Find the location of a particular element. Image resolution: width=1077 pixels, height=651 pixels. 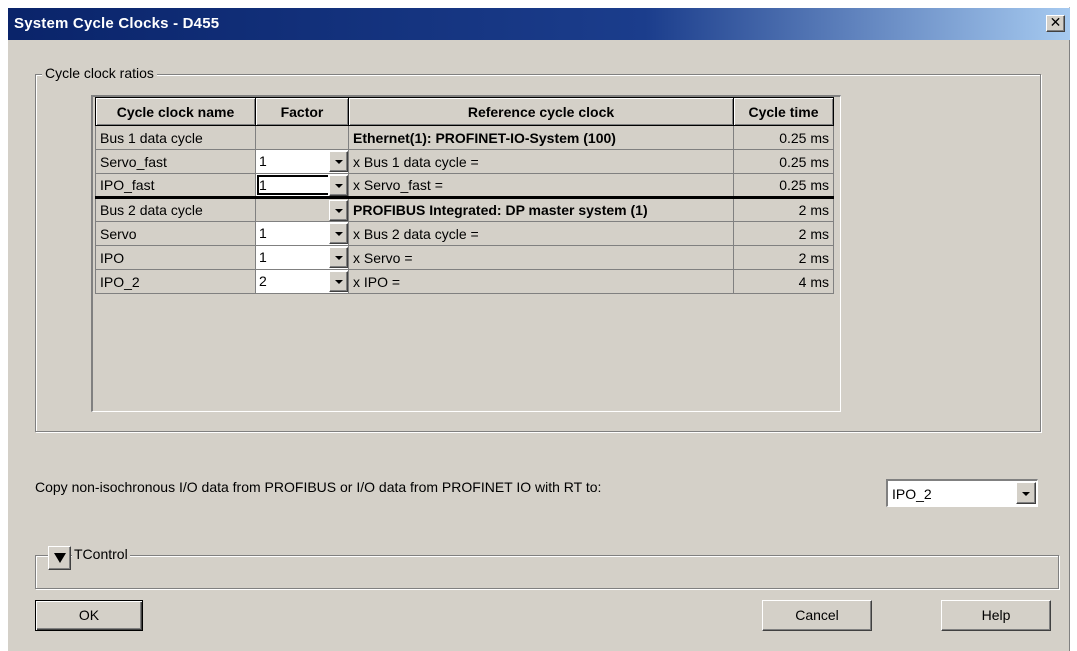

title-bar: System Cycle Clocks - D455 ✕ is located at coordinates (539, 24).